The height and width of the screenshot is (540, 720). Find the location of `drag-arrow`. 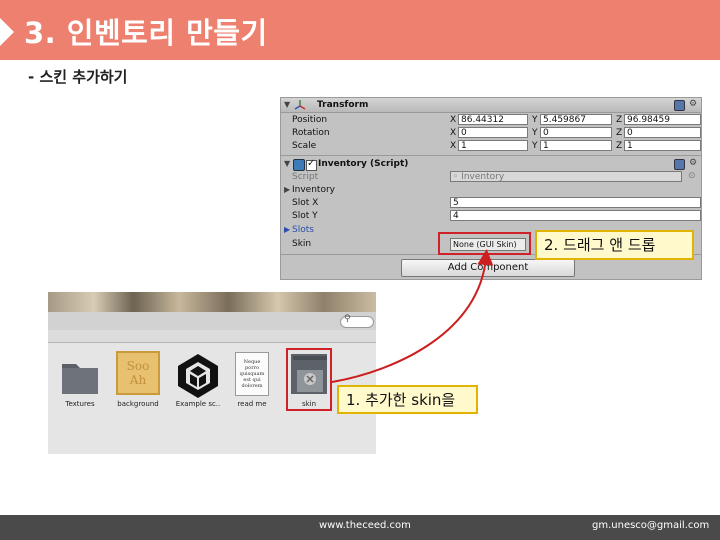

drag-arrow is located at coordinates (412, 316).